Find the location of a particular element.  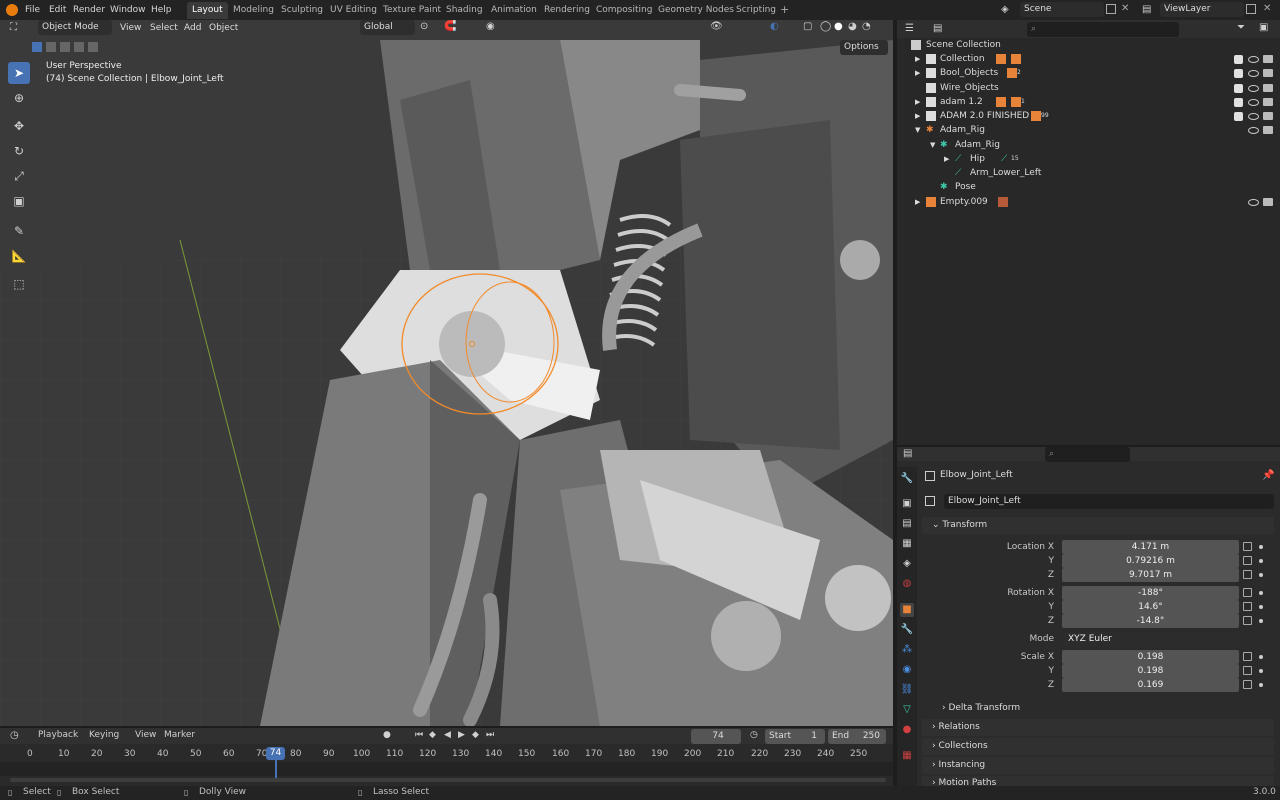

transform-panel-header: ⌄ Transform is located at coordinates (1098, 525).